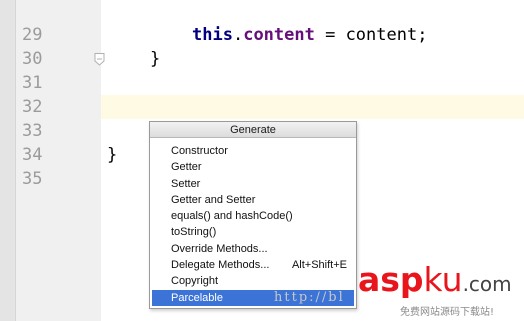 The image size is (524, 321). What do you see at coordinates (32, 59) in the screenshot?
I see `line-number: 30` at bounding box center [32, 59].